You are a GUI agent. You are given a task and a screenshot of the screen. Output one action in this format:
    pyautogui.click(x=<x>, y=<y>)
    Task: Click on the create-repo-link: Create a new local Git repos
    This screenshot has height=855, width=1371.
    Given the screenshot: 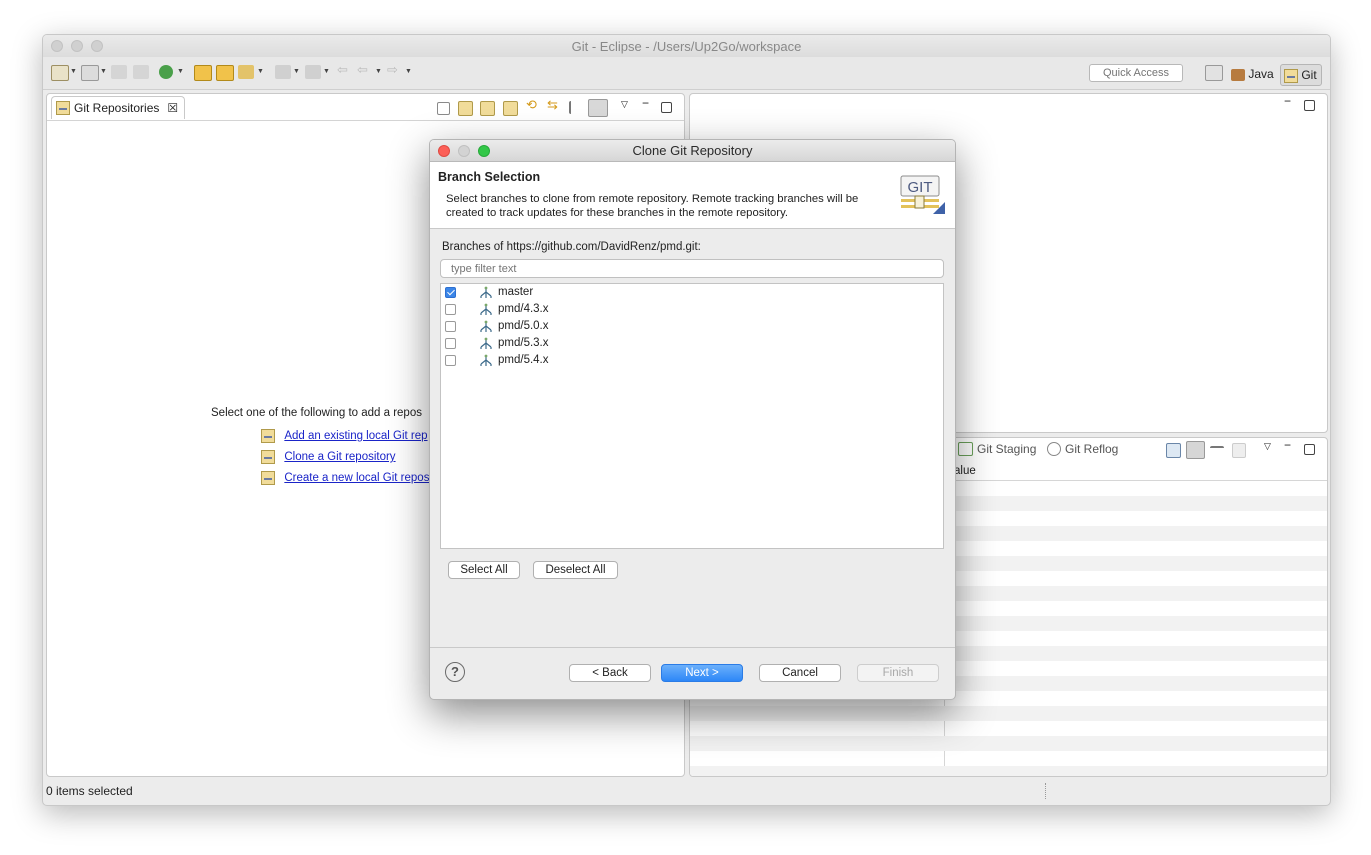 What is the action you would take?
    pyautogui.click(x=345, y=477)
    